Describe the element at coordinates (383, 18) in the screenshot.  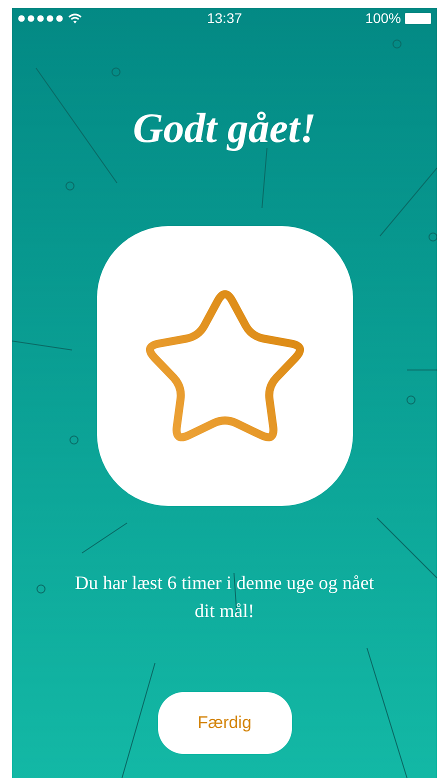
I see `battery-percent: 100%` at that location.